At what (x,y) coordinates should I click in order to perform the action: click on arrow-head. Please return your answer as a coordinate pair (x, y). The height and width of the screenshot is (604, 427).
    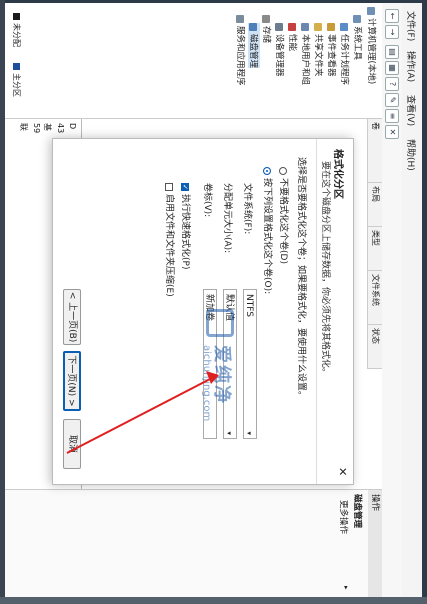
    Looking at the image, I should click on (212, 377).